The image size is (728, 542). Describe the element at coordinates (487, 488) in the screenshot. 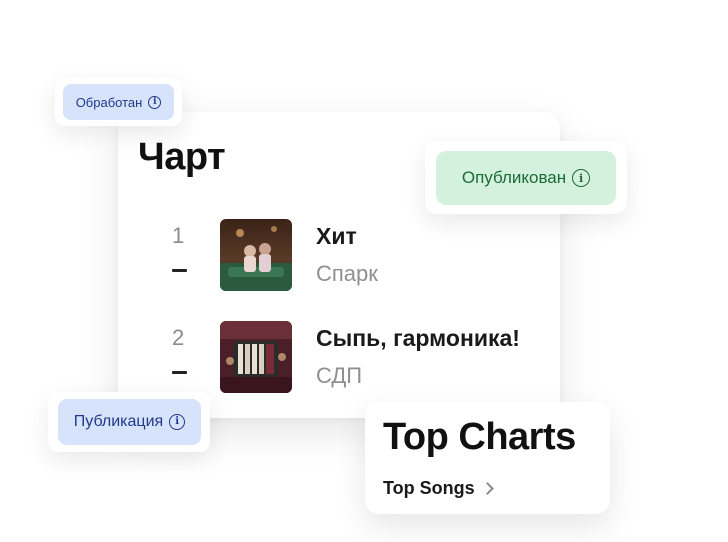

I see `chevron-right-icon` at that location.